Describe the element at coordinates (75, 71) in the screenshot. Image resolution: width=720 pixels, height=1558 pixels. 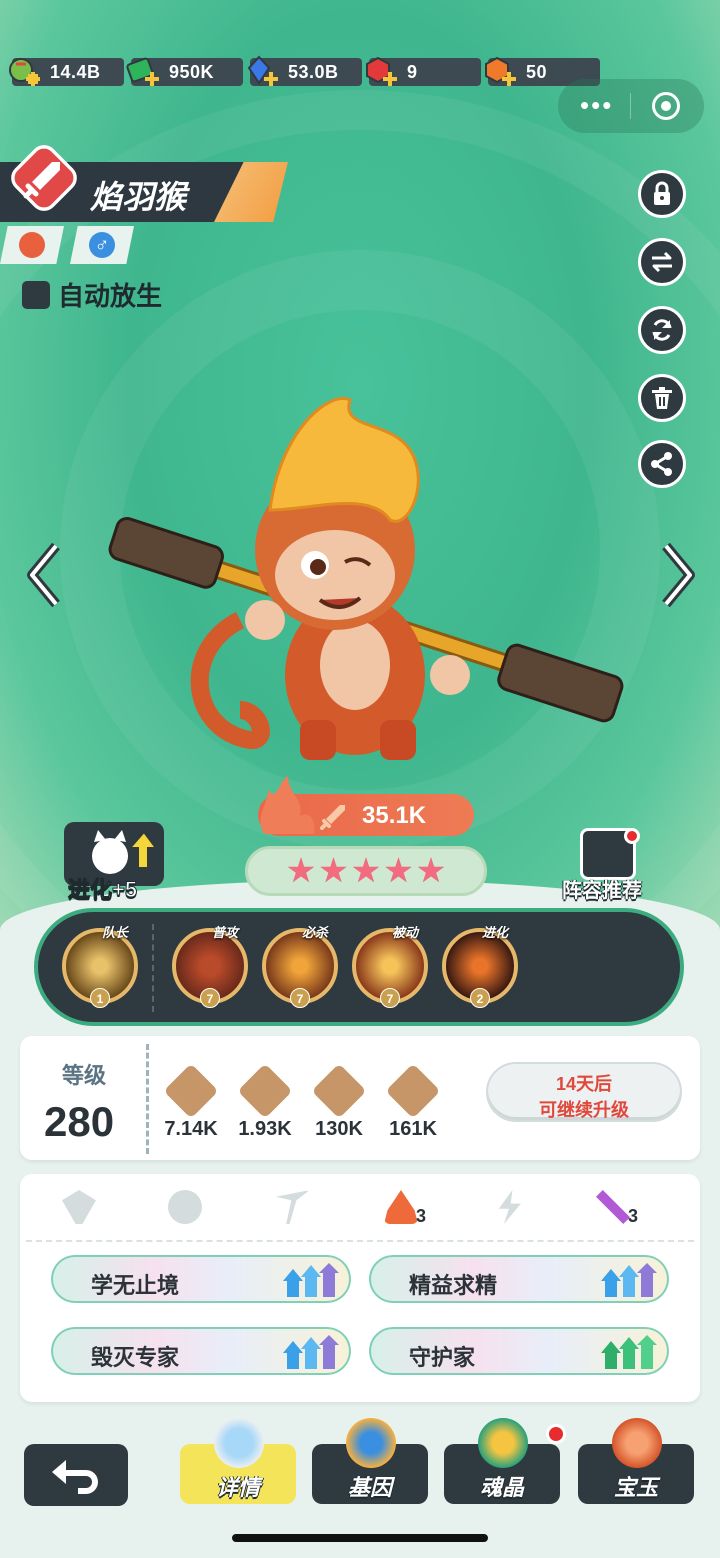
I see `resource-value: 14.4B` at that location.